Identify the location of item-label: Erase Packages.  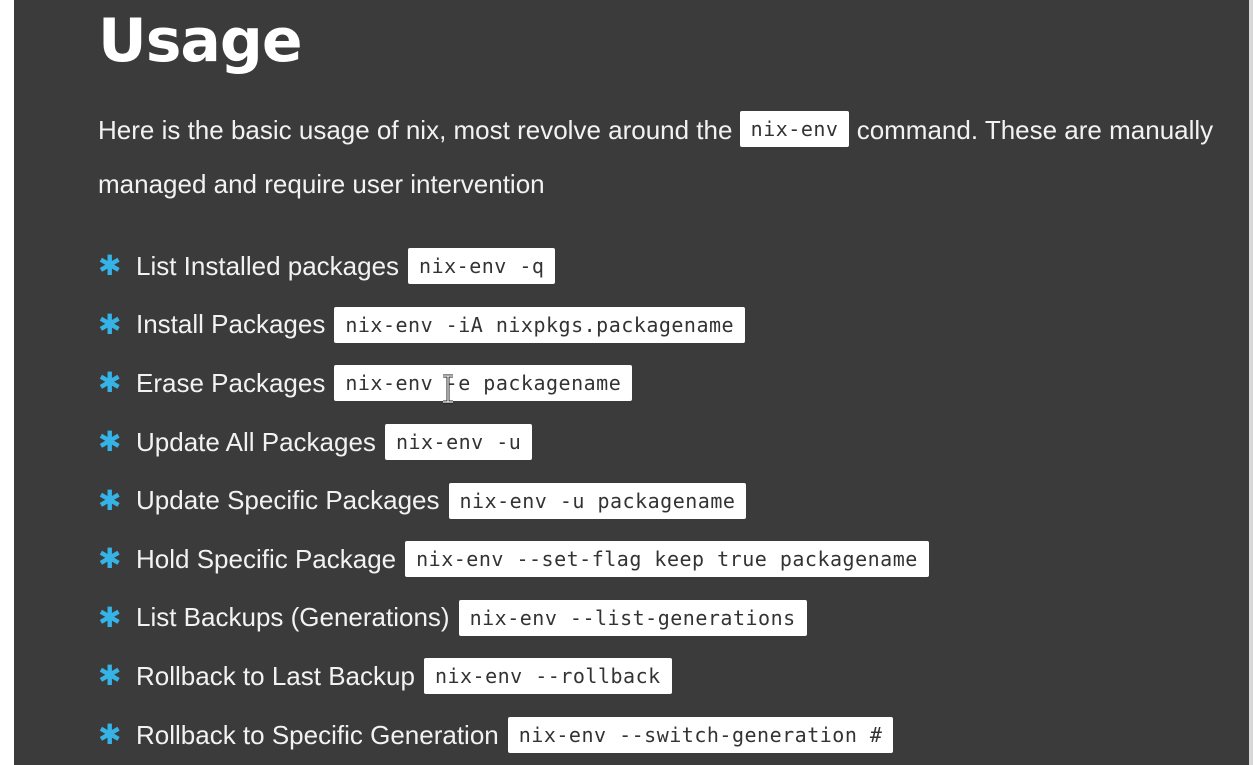
(231, 382).